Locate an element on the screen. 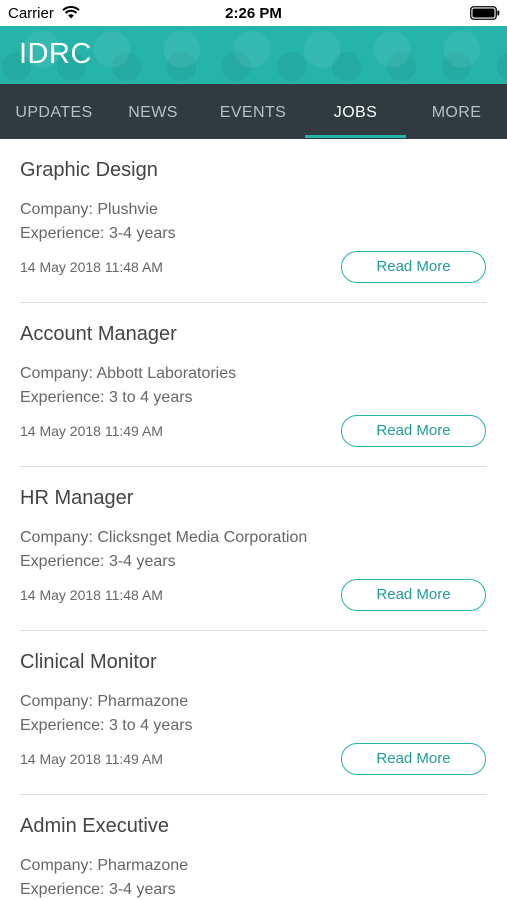 The height and width of the screenshot is (900, 507). status-time: 2:26 PM is located at coordinates (253, 13).